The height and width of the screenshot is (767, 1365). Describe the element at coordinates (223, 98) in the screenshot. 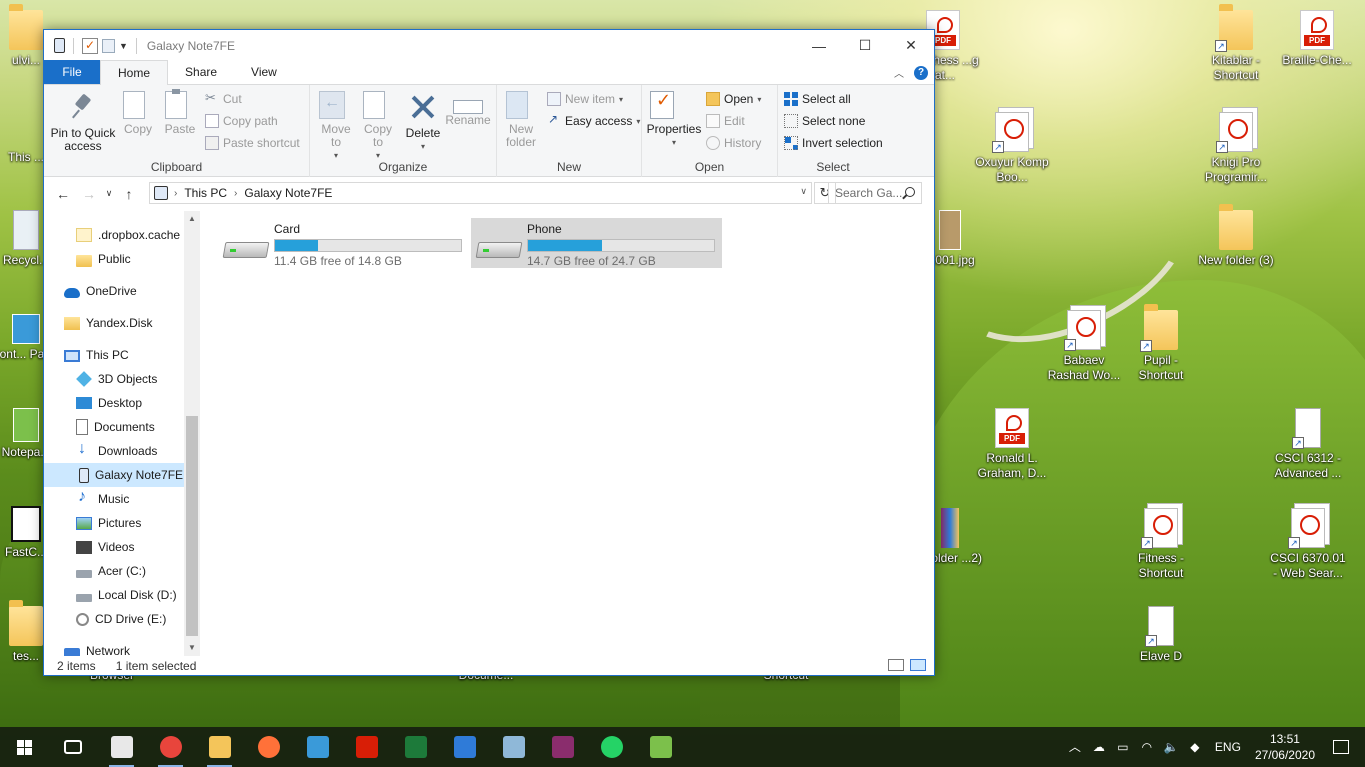

I see `cut-button: Cut` at that location.